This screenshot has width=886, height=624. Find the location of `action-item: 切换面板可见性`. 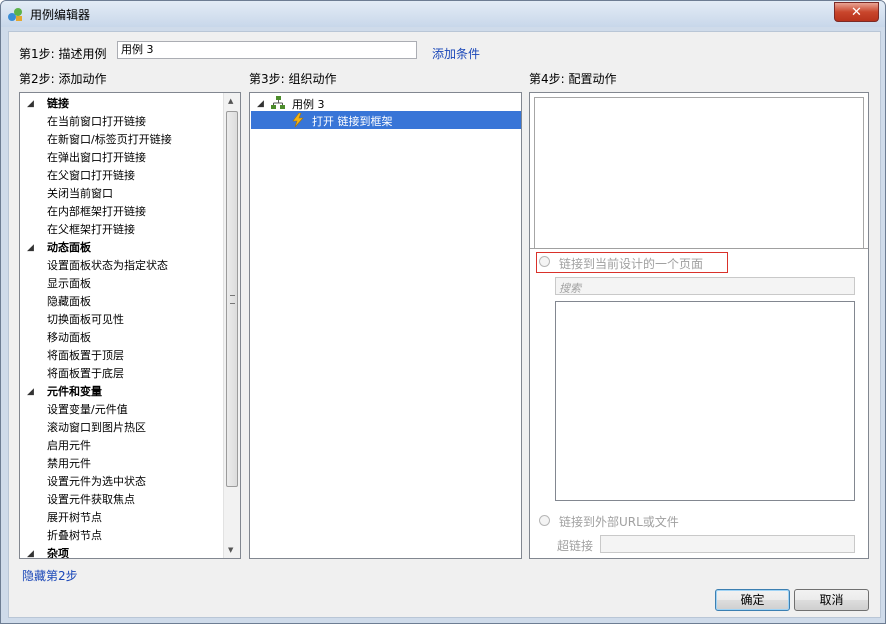

action-item: 切换面板可见性 is located at coordinates (85, 320).